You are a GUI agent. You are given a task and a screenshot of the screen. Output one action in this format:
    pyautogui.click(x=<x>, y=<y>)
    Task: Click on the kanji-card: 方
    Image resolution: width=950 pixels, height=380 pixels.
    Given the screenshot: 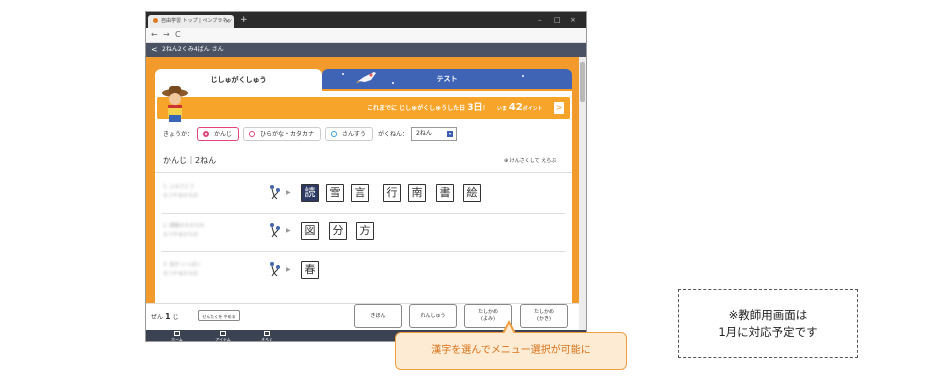 What is the action you would take?
    pyautogui.click(x=365, y=231)
    